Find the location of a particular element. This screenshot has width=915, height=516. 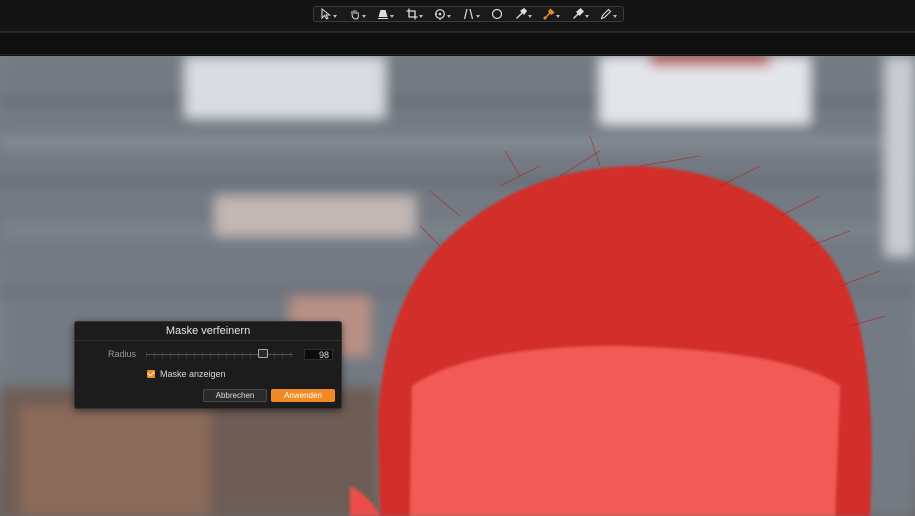

ellipse-tool is located at coordinates (497, 14).